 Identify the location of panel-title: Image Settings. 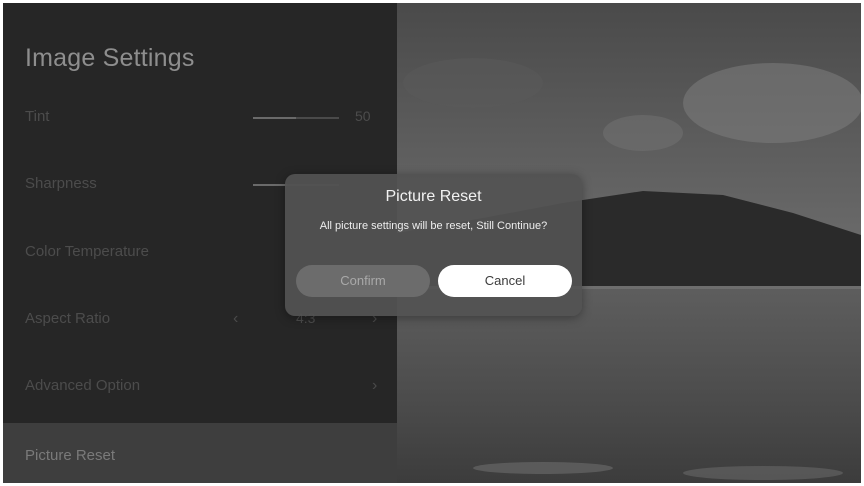
(110, 58).